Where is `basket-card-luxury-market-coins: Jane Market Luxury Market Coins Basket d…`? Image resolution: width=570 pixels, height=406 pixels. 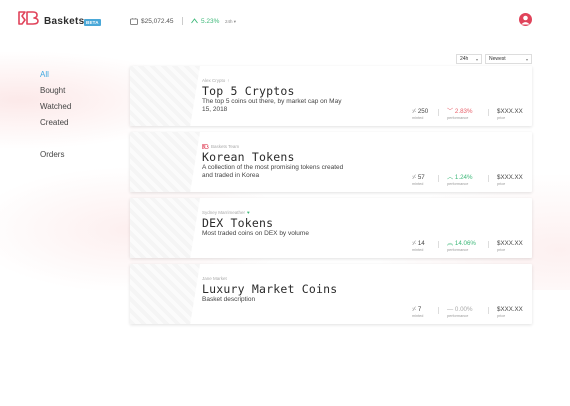 basket-card-luxury-market-coins: Jane Market Luxury Market Coins Basket d… is located at coordinates (331, 294).